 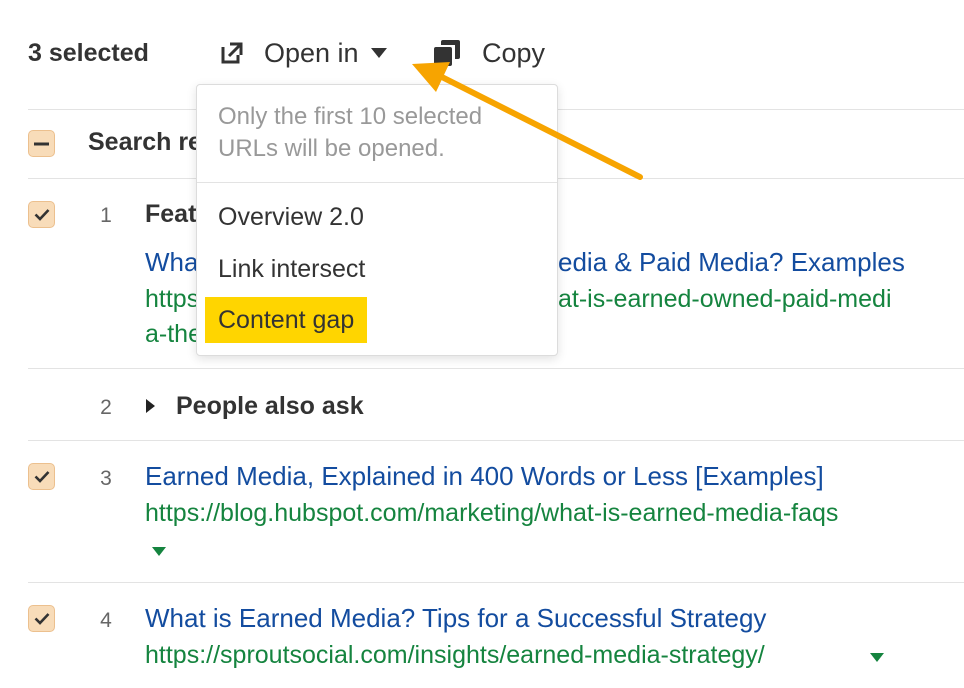 I want to click on menu-item-content-gap: Content gap, so click(x=286, y=320).